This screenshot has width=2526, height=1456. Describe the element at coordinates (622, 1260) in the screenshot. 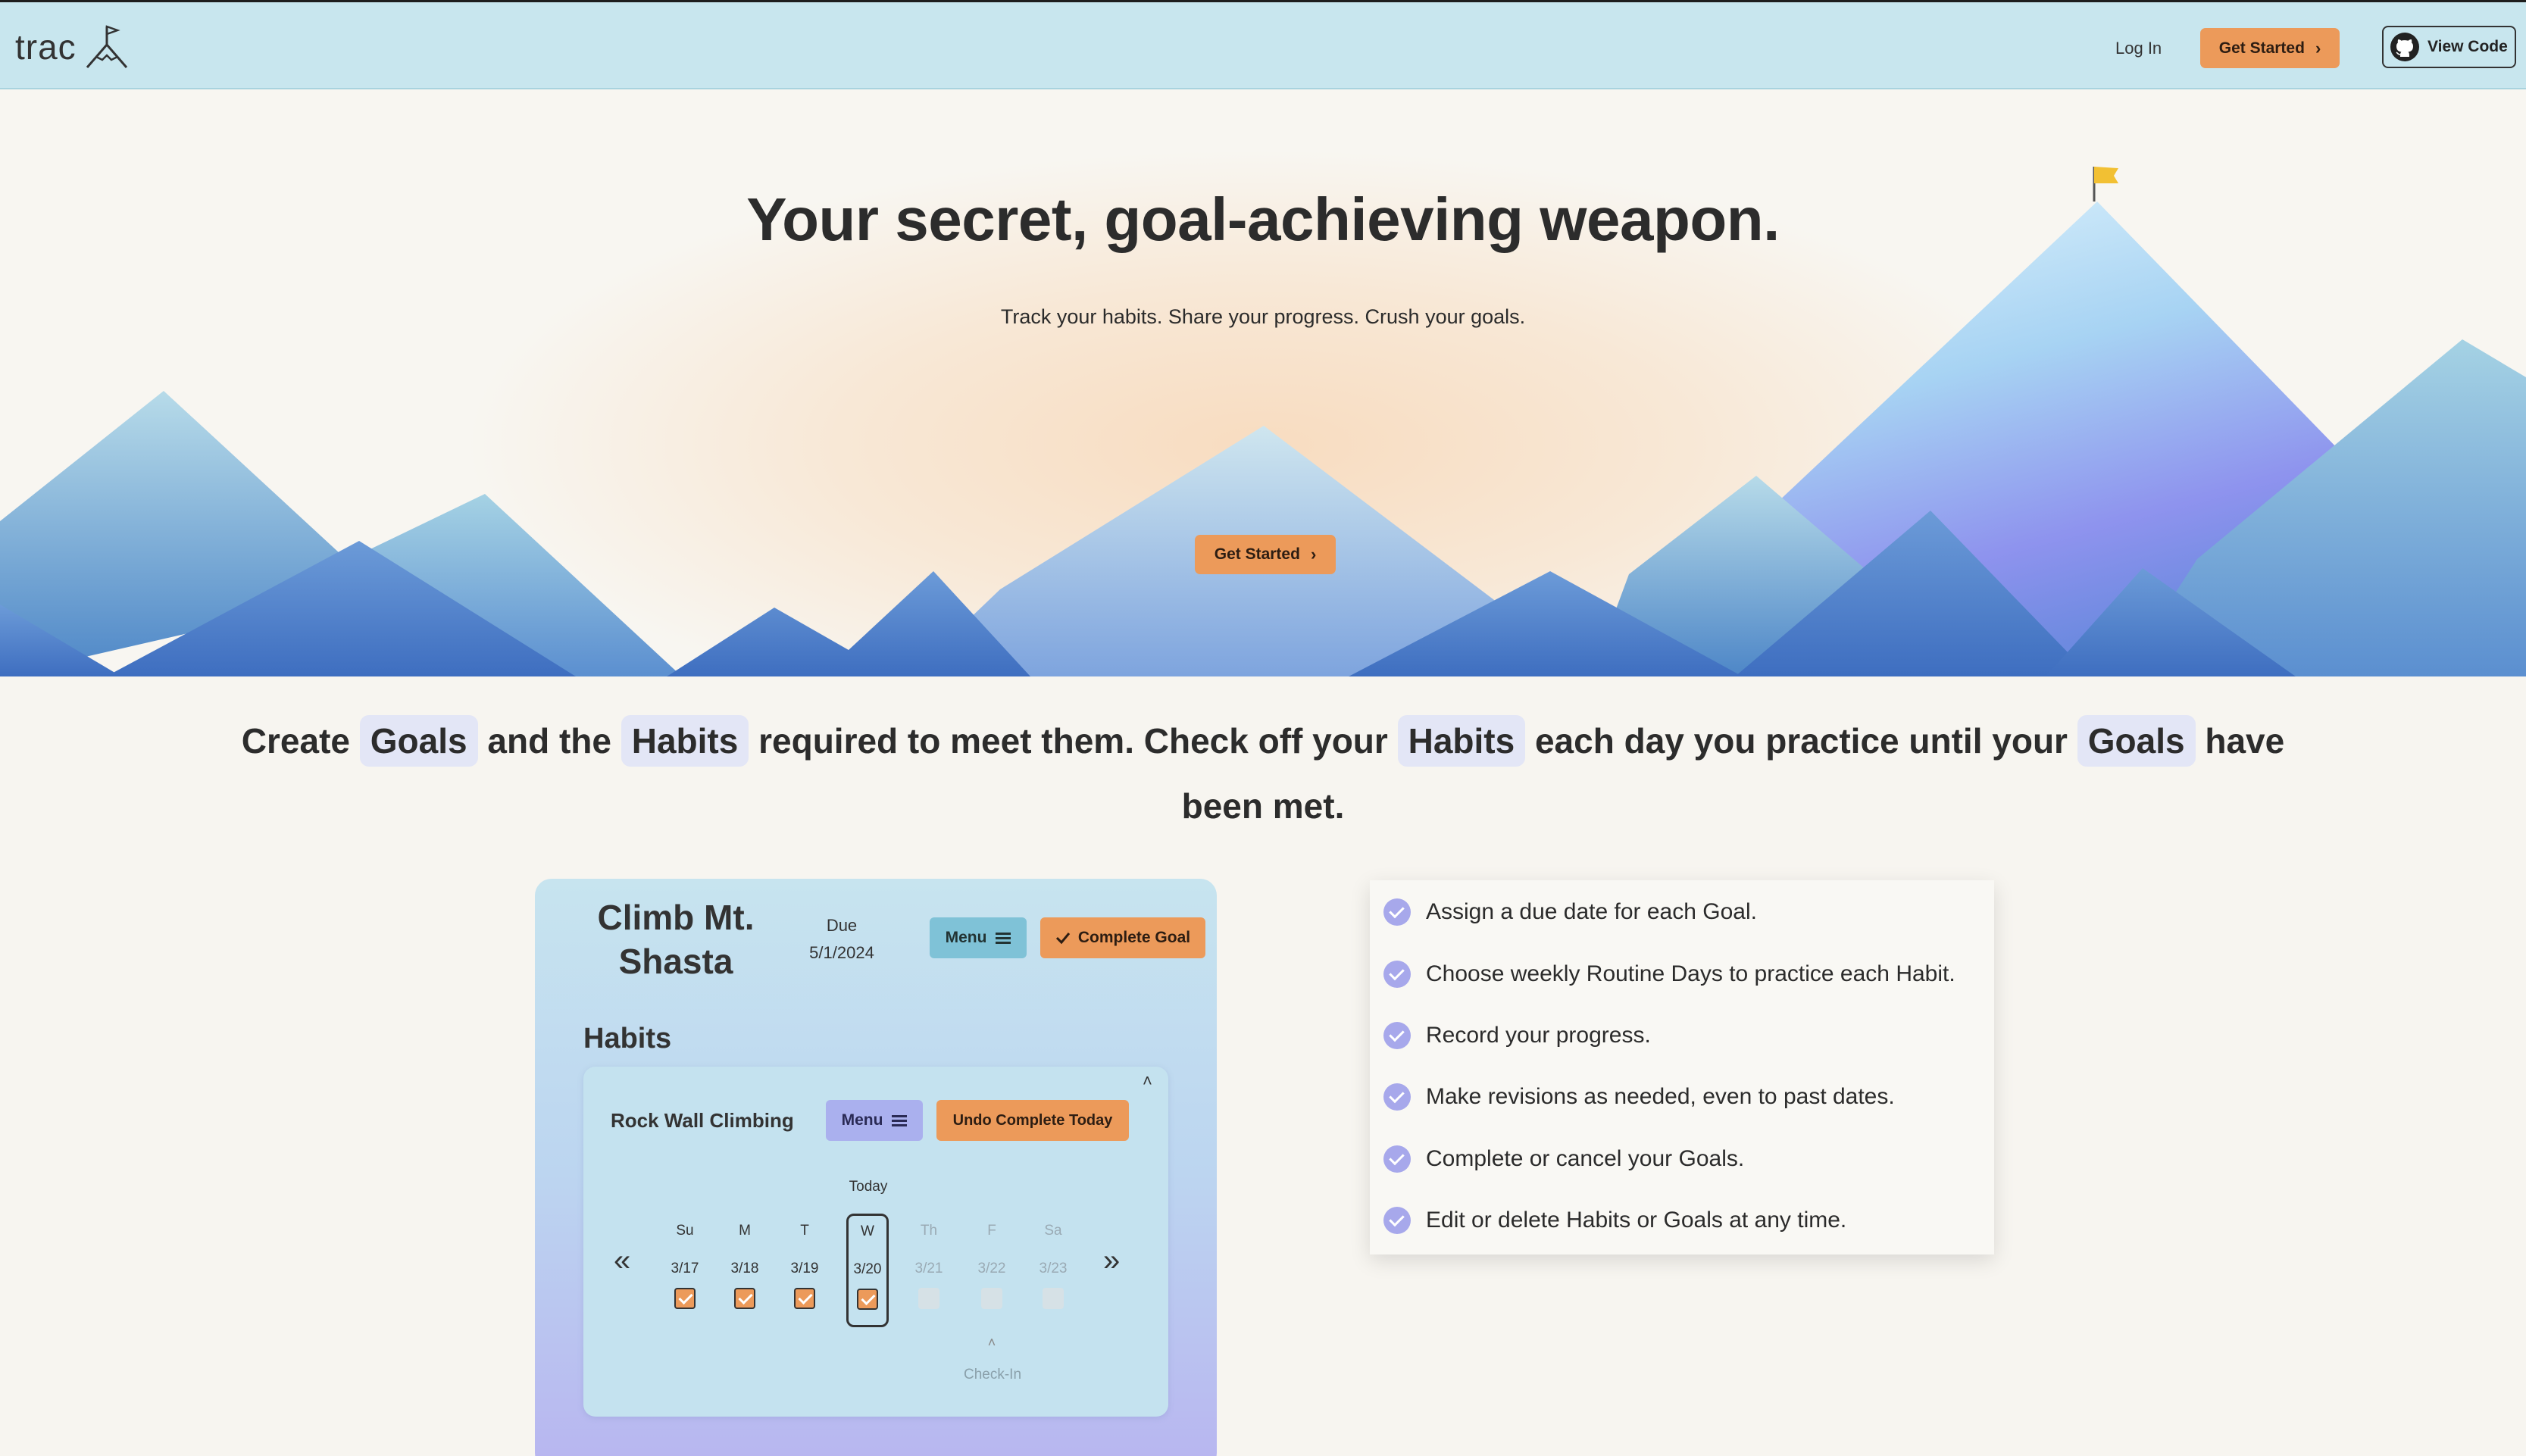

I see `double-chevron-left-icon: «` at that location.